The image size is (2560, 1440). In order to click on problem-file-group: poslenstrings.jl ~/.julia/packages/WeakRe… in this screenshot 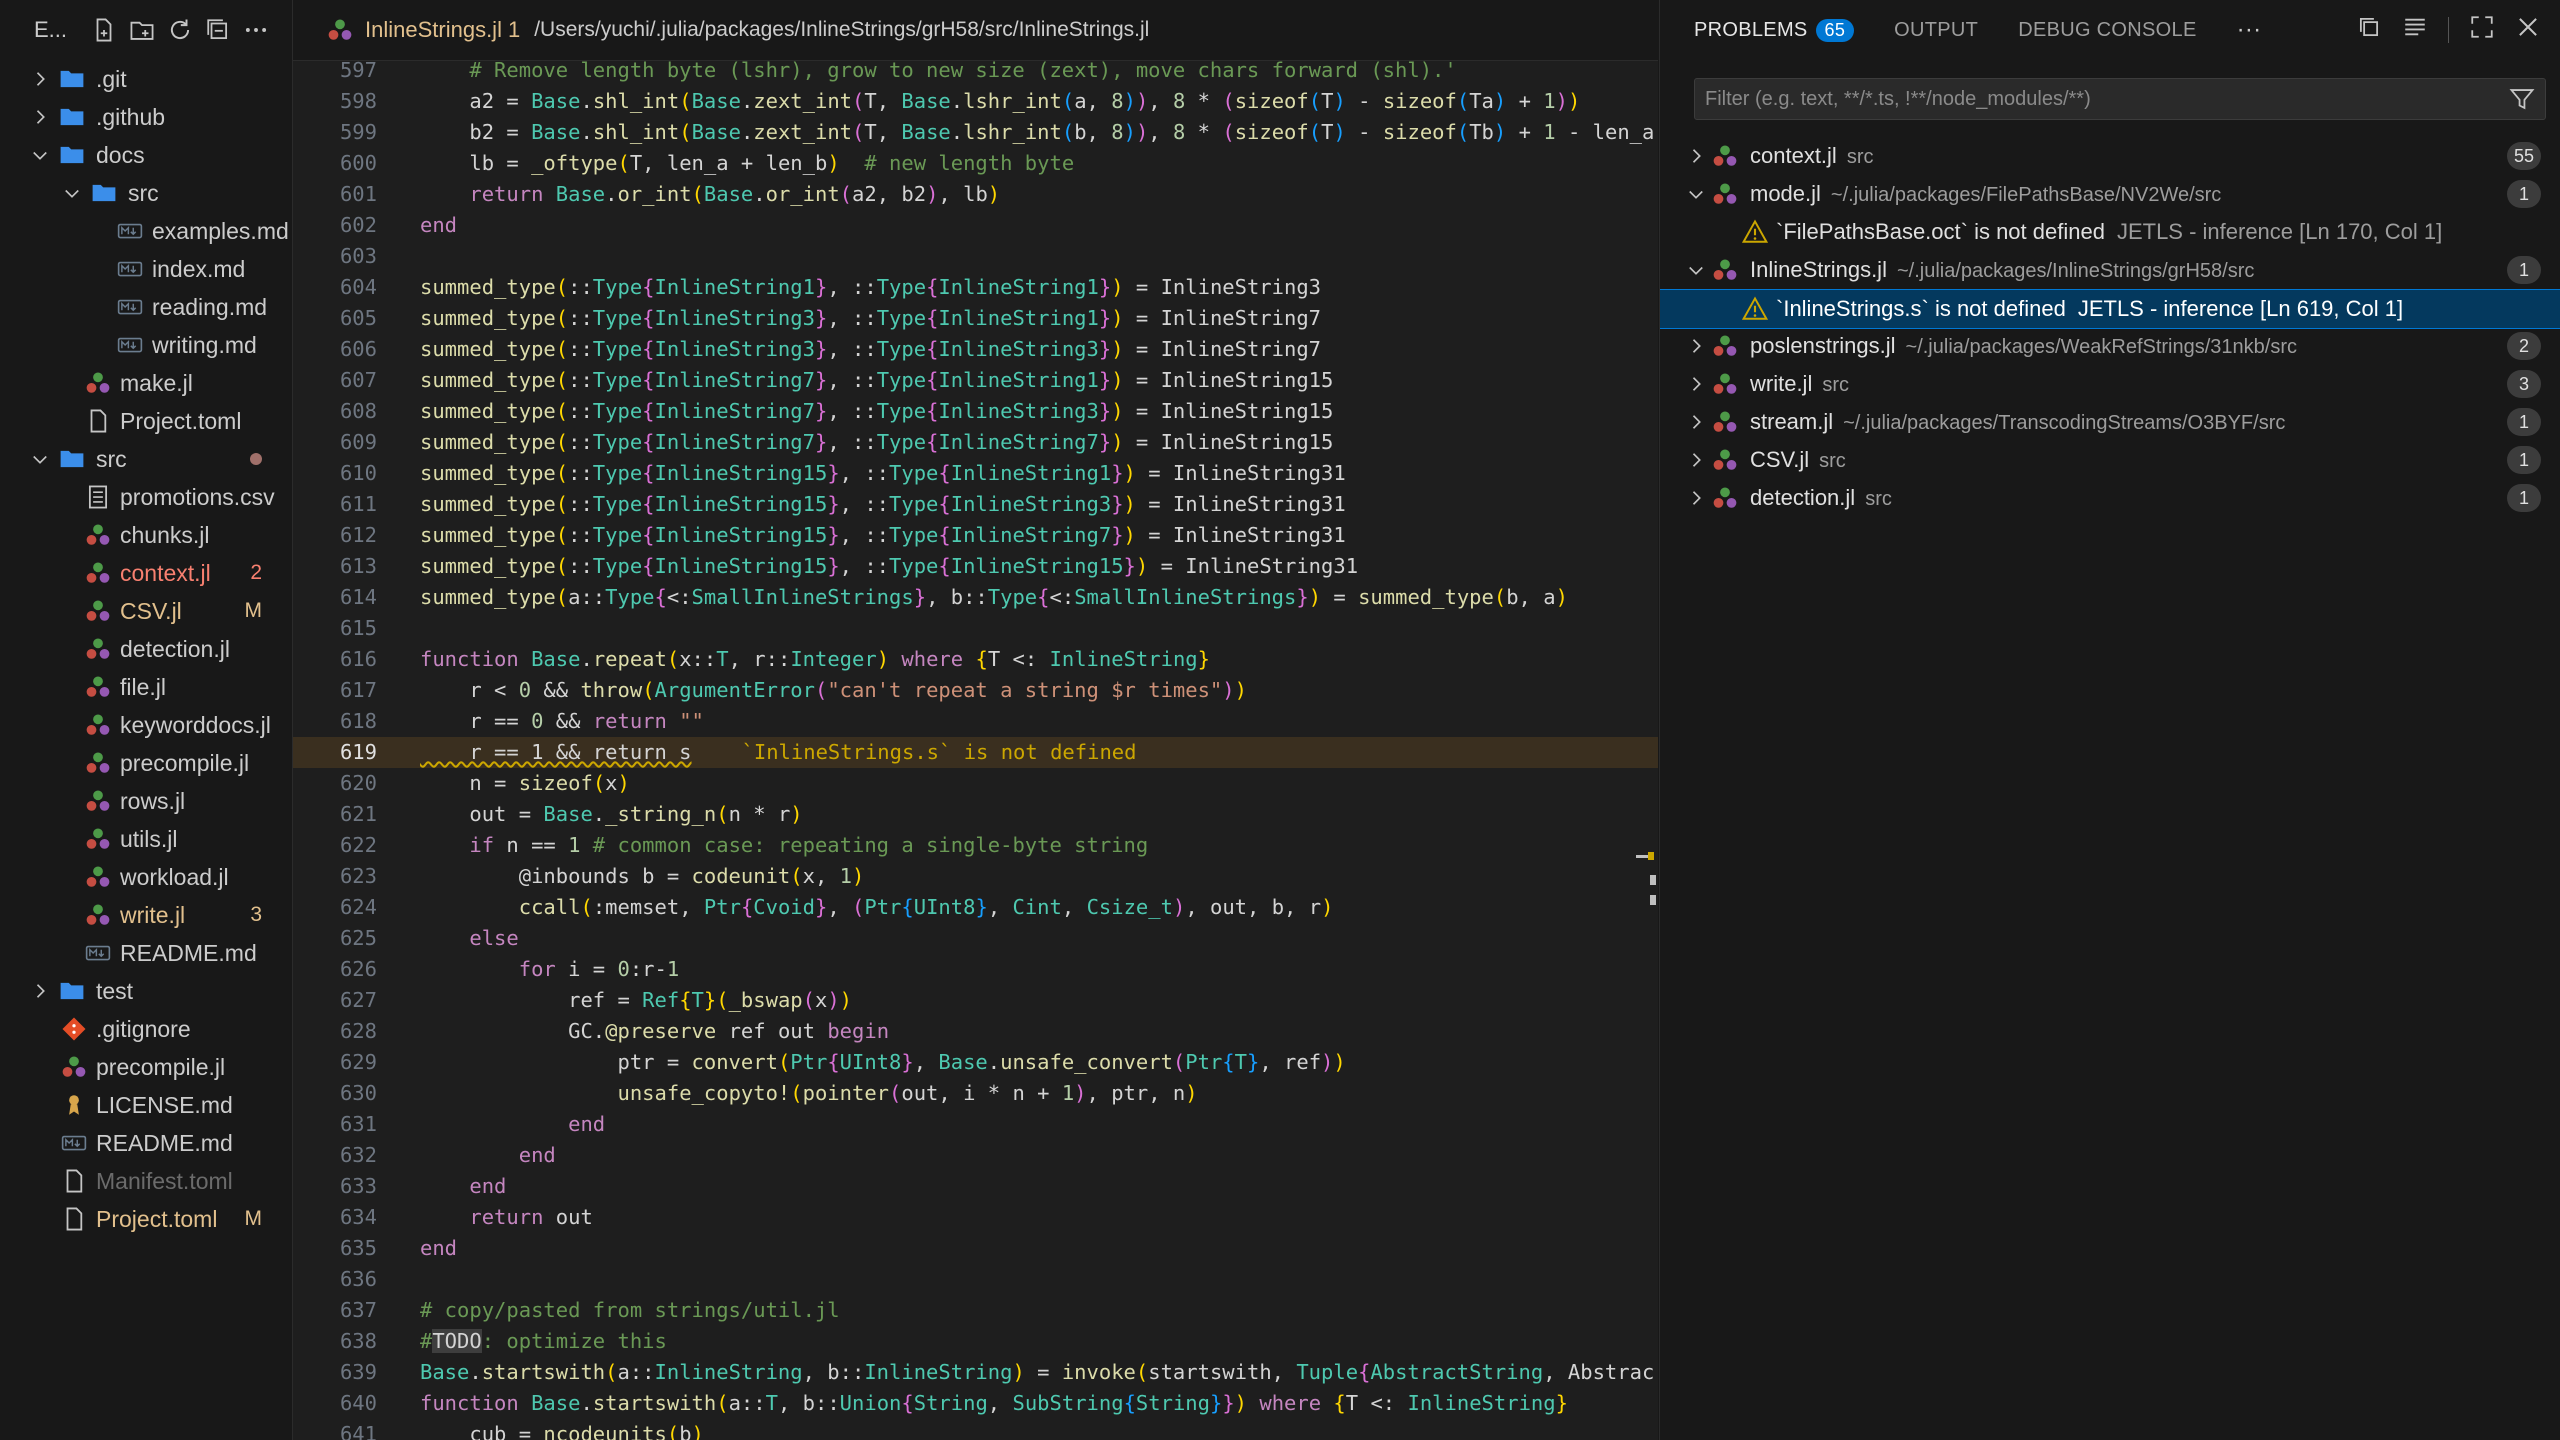, I will do `click(2110, 346)`.